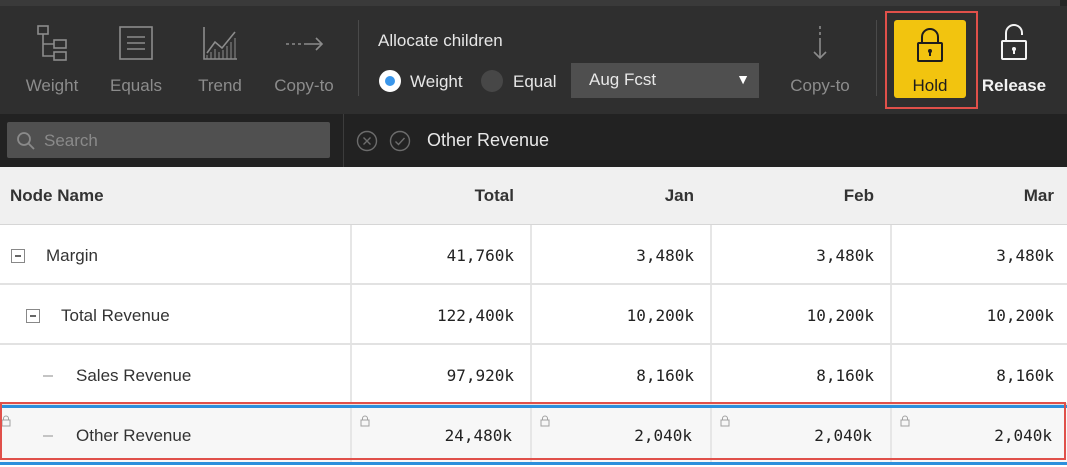 The width and height of the screenshot is (1067, 467). Describe the element at coordinates (665, 80) in the screenshot. I see `forecast-select: Aug Fcst ▼` at that location.